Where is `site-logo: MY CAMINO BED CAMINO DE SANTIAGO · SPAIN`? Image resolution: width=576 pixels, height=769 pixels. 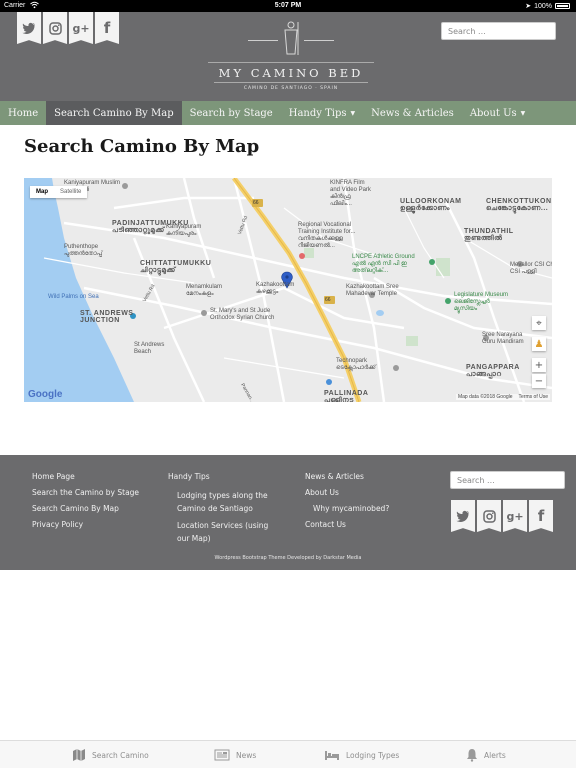
site-logo: MY CAMINO BED CAMINO DE SANTIAGO · SPAIN is located at coordinates (291, 58).